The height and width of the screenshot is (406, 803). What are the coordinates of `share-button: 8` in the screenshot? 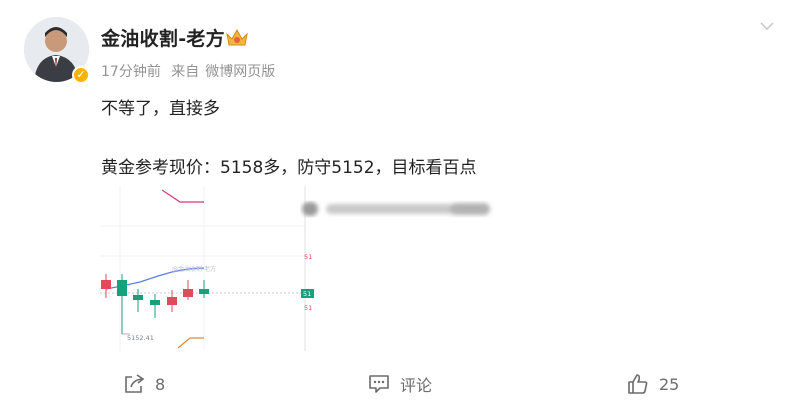 It's located at (144, 384).